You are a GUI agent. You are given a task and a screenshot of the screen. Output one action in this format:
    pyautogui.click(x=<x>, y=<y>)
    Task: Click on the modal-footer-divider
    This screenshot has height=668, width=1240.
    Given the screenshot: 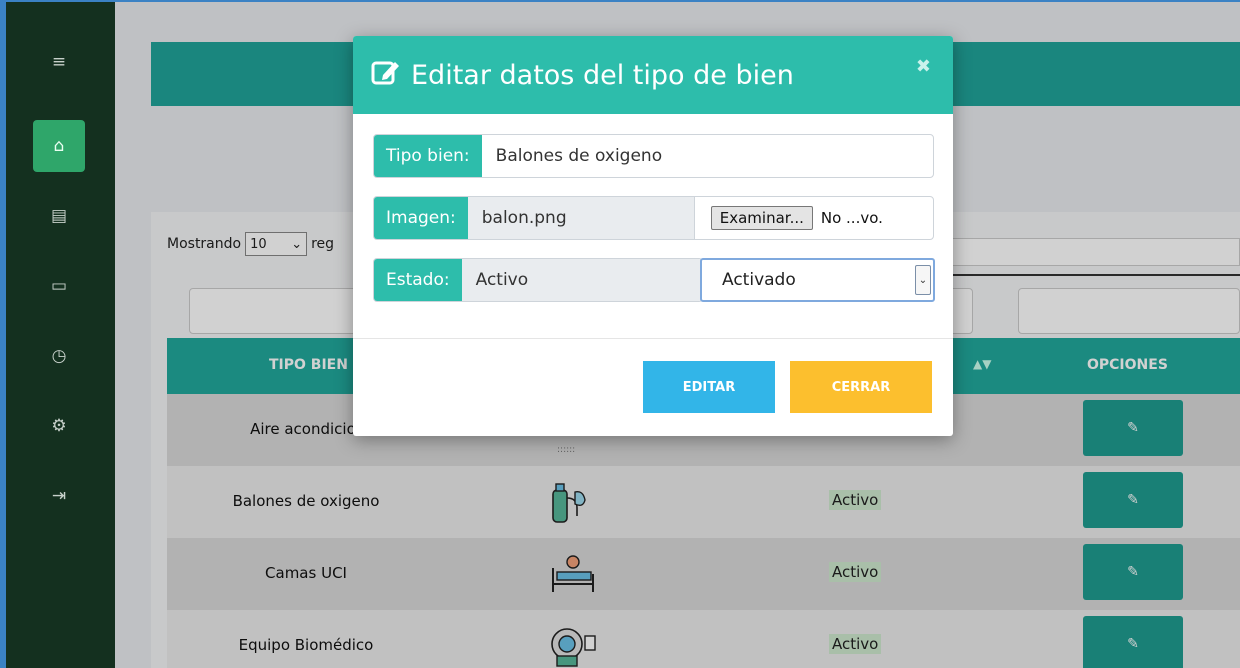 What is the action you would take?
    pyautogui.click(x=653, y=338)
    